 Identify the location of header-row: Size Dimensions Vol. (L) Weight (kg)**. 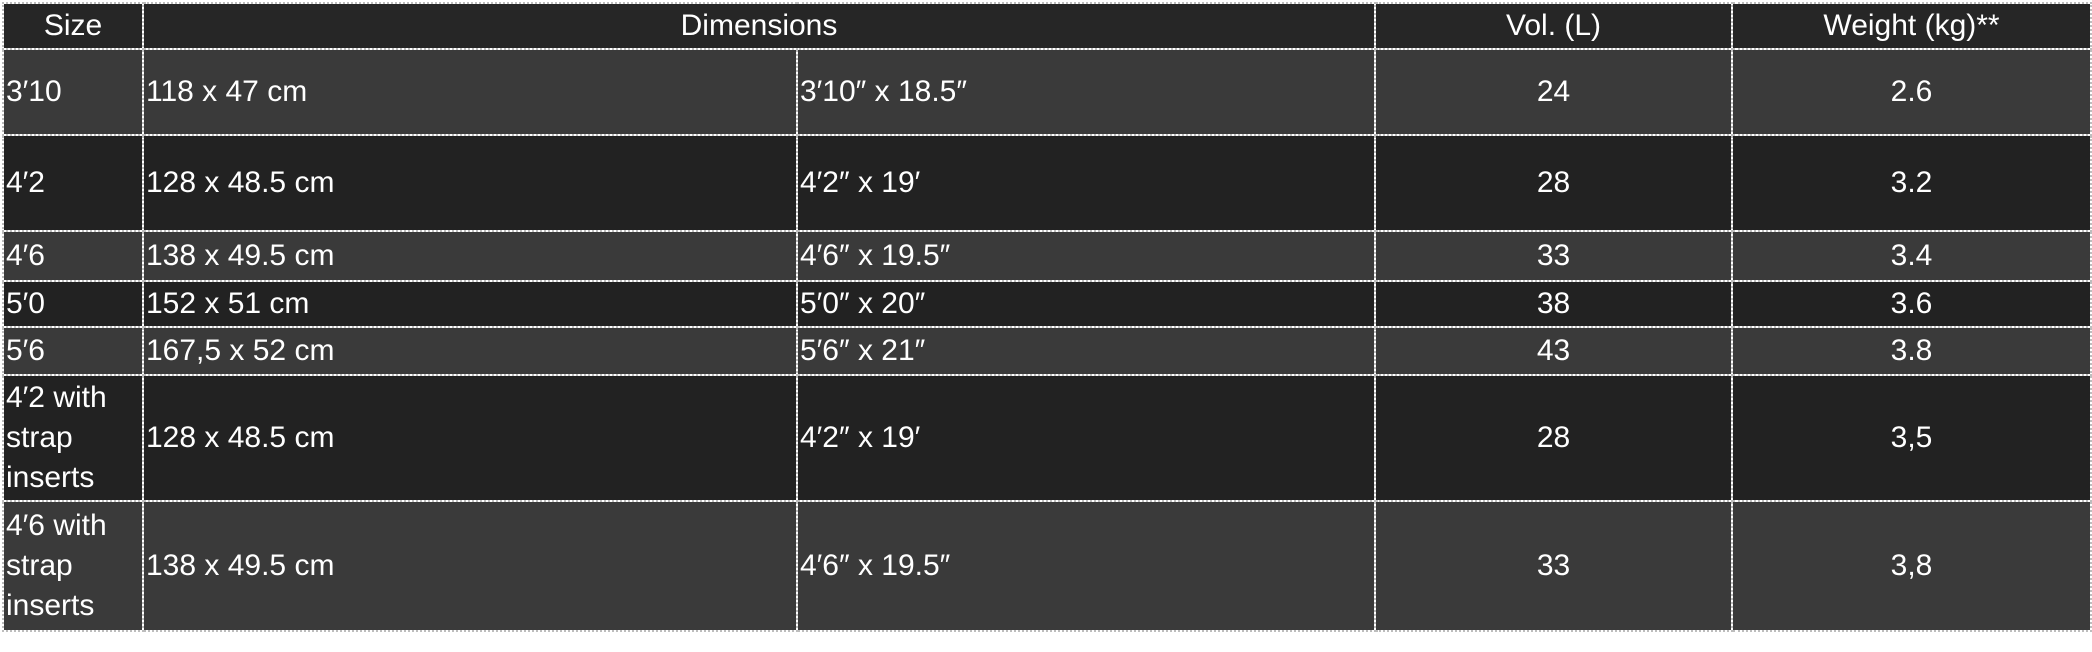
(1047, 26).